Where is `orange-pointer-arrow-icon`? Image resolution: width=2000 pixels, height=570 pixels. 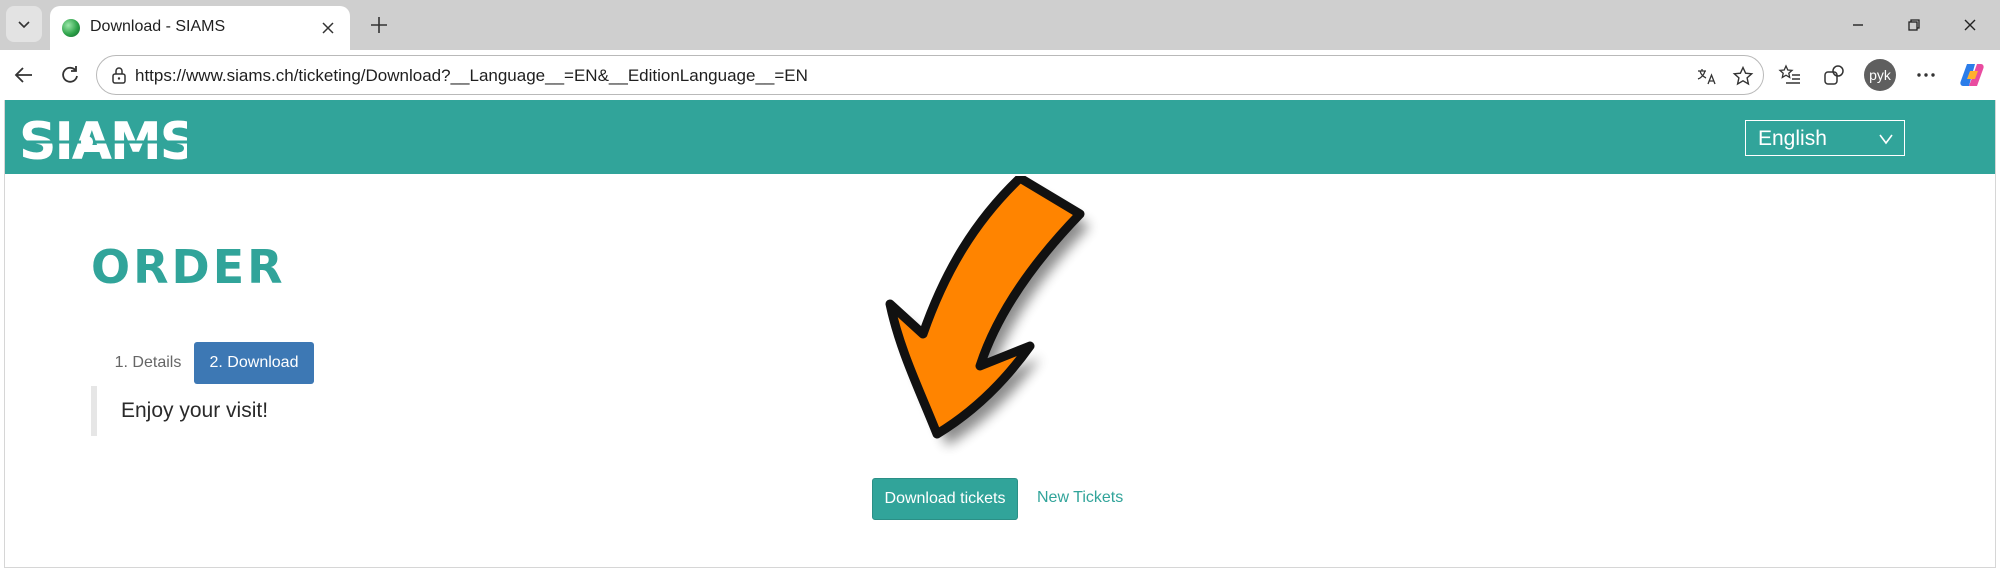
orange-pointer-arrow-icon is located at coordinates (987, 311).